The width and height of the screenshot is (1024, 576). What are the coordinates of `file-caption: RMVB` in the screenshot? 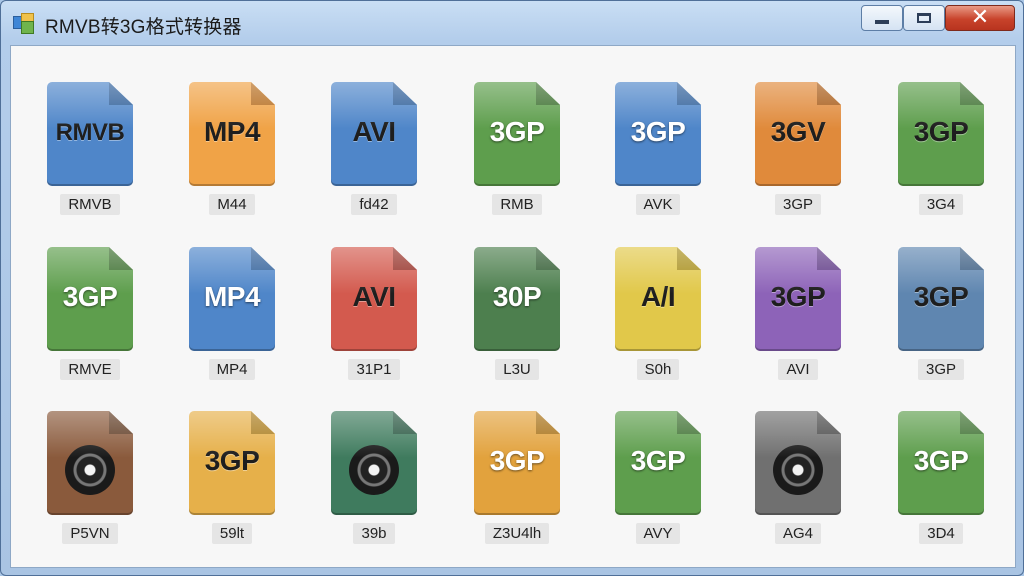 It's located at (90, 204).